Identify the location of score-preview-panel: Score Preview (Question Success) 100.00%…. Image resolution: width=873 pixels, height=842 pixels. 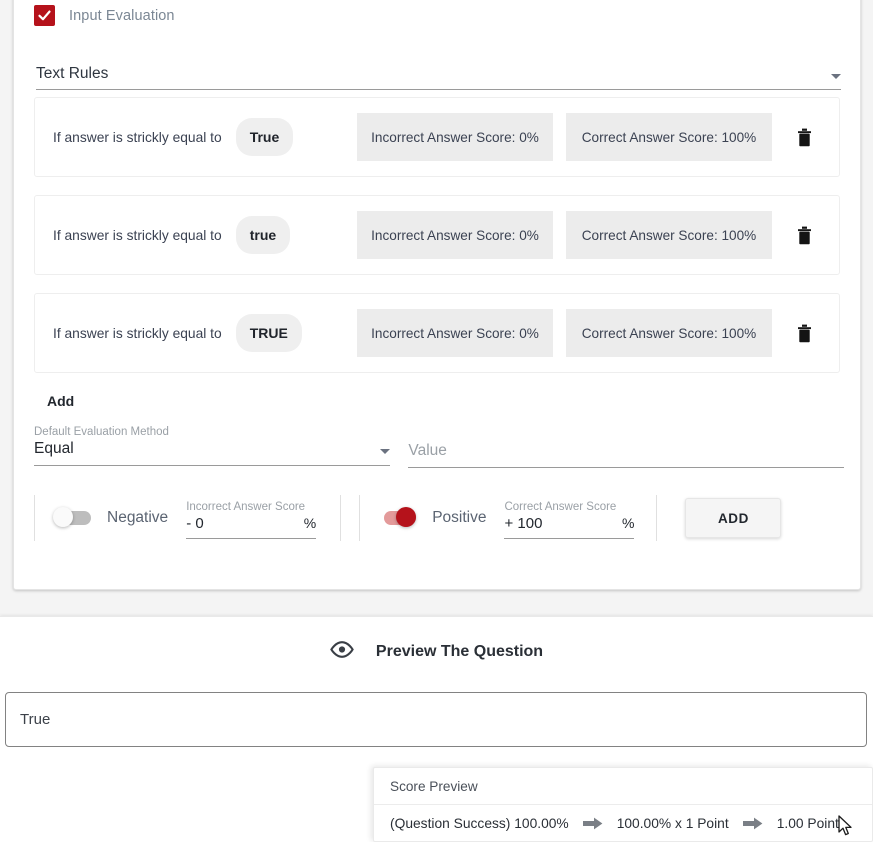
(623, 804).